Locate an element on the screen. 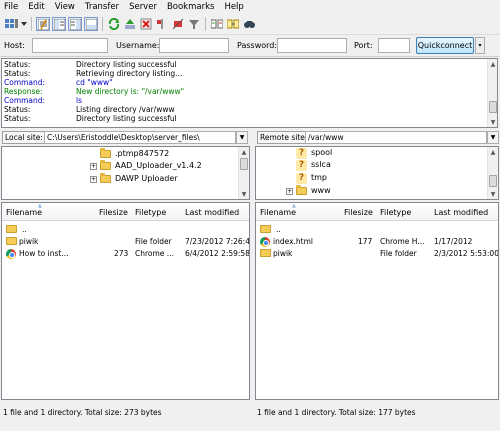 The image size is (500, 431). refresh-icon is located at coordinates (114, 24).